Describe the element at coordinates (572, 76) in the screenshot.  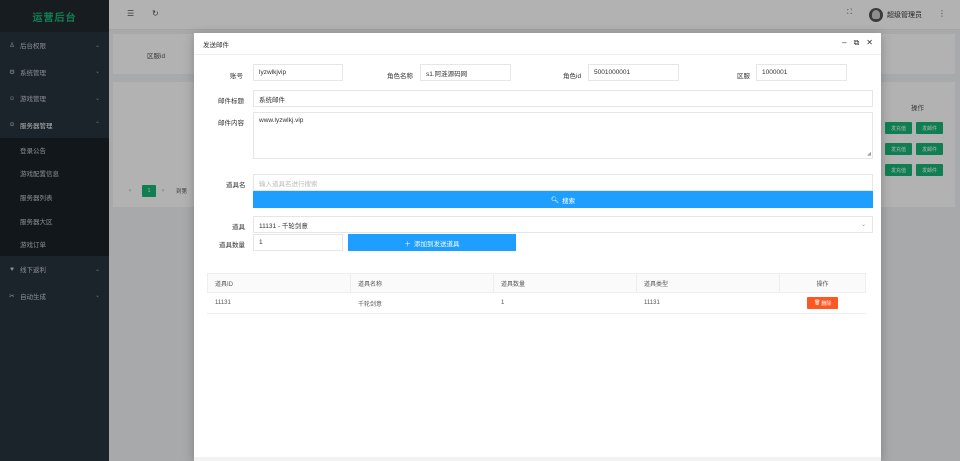
I see `role-id-label: 角色id` at that location.